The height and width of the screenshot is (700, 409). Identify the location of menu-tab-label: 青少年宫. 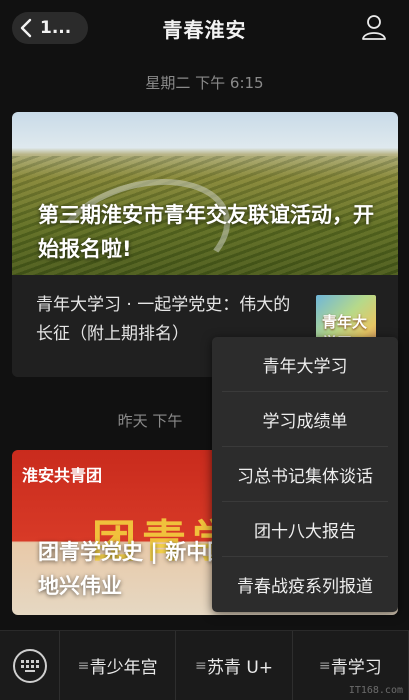
(123, 668).